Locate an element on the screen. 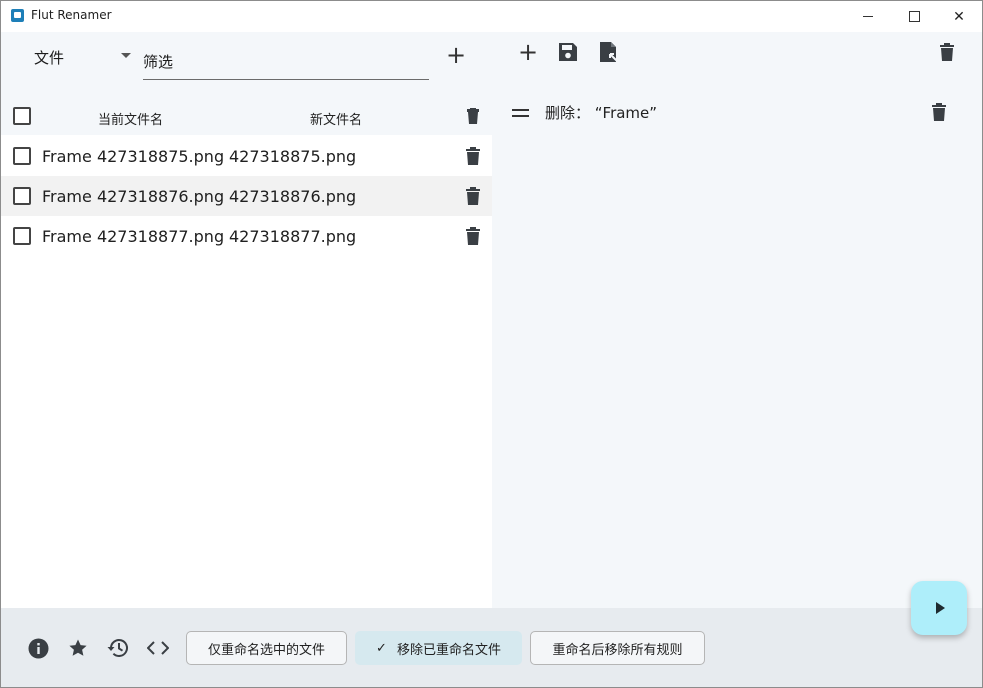 The height and width of the screenshot is (688, 983). file-new-name: 427318877.png is located at coordinates (293, 236).